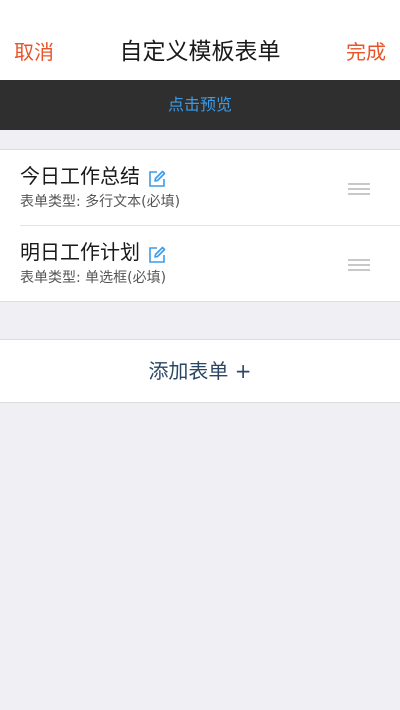 The width and height of the screenshot is (400, 710). What do you see at coordinates (210, 187) in the screenshot?
I see `list-item: 今日工作总结 表单类型: 多行文本(必填)` at bounding box center [210, 187].